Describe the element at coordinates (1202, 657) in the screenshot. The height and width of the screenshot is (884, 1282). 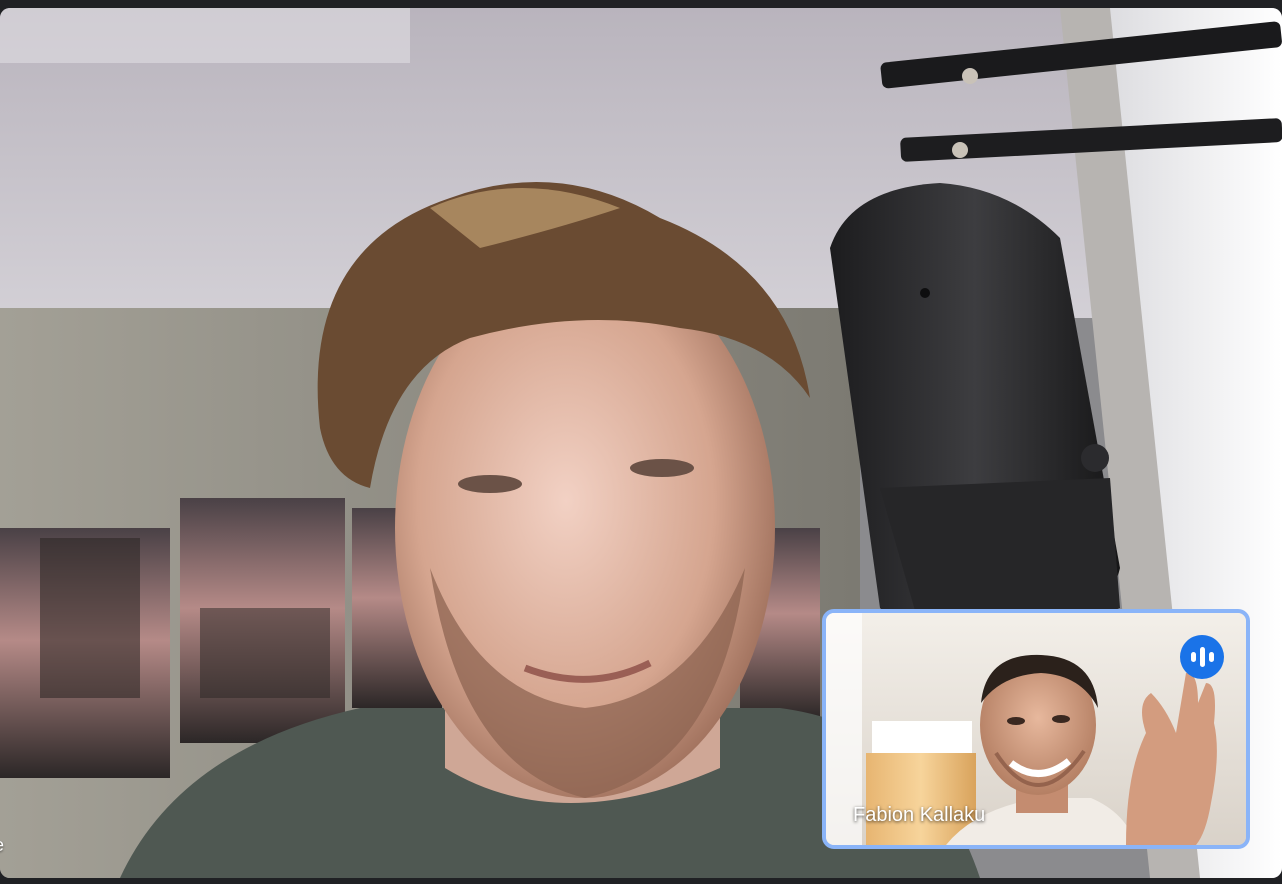
I see `audio-level-icon` at that location.